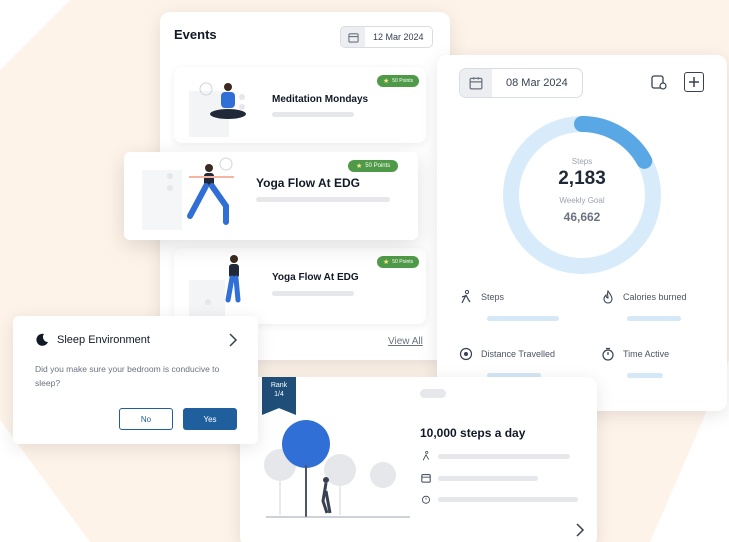  Describe the element at coordinates (644, 297) in the screenshot. I see `metric-calories: Calories burned` at that location.